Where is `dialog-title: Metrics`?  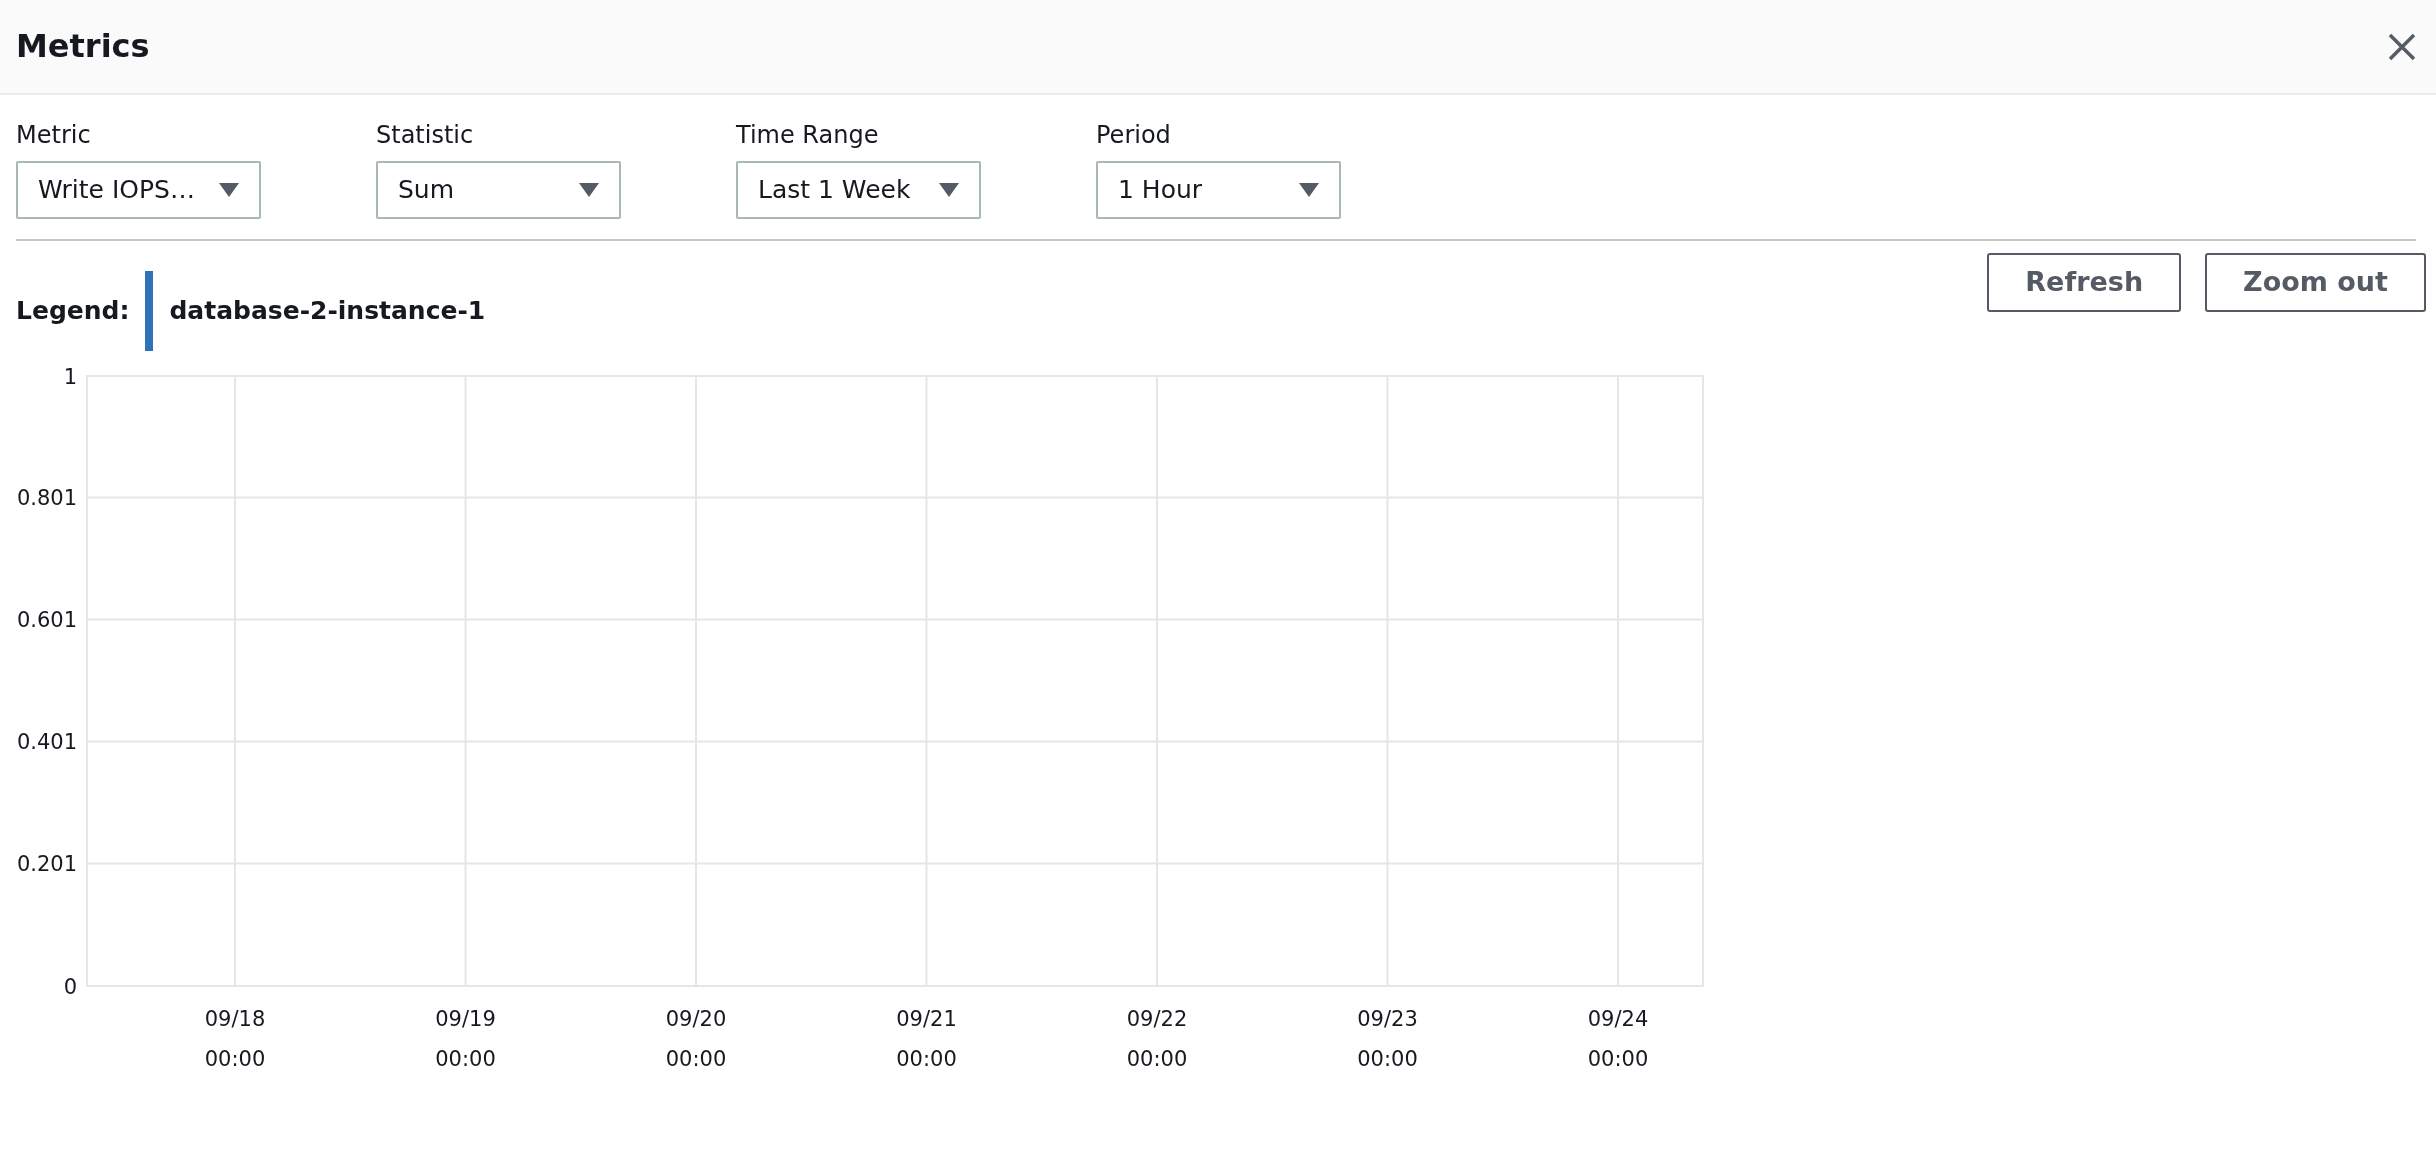
dialog-title: Metrics is located at coordinates (83, 46).